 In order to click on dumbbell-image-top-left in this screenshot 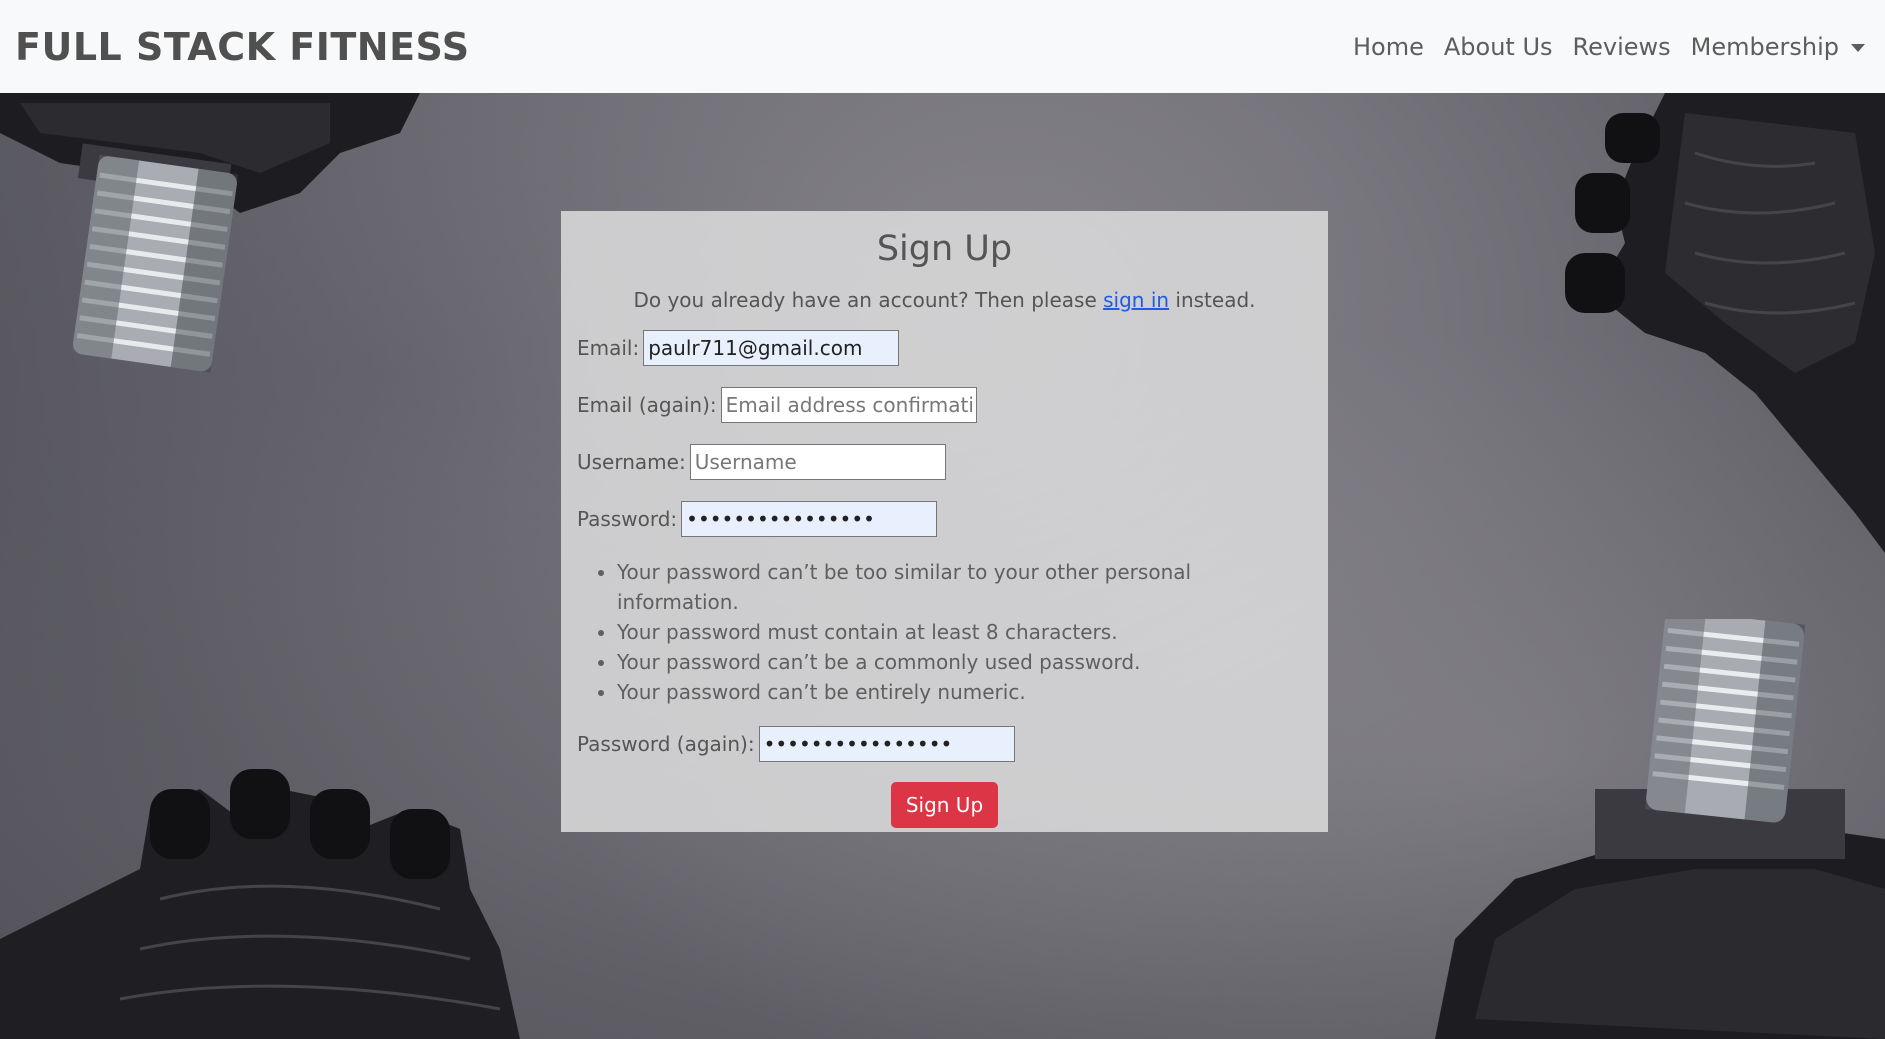, I will do `click(210, 233)`.